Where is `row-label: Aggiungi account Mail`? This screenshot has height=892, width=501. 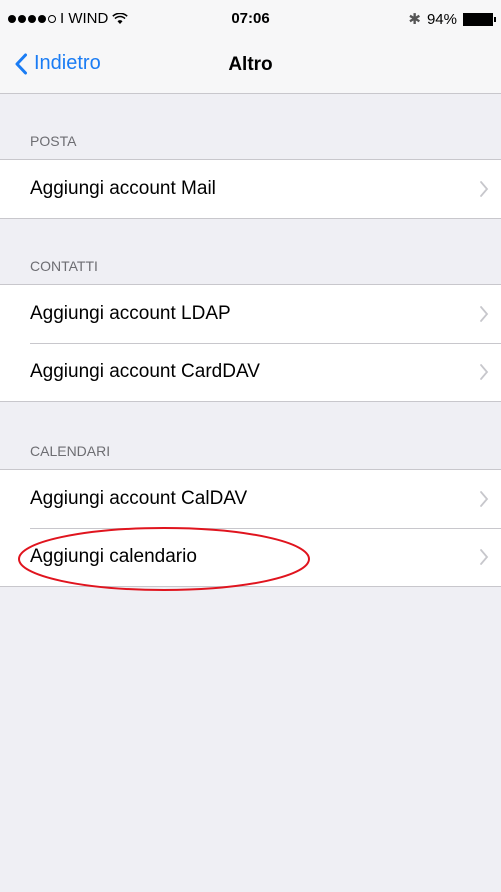 row-label: Aggiungi account Mail is located at coordinates (123, 188).